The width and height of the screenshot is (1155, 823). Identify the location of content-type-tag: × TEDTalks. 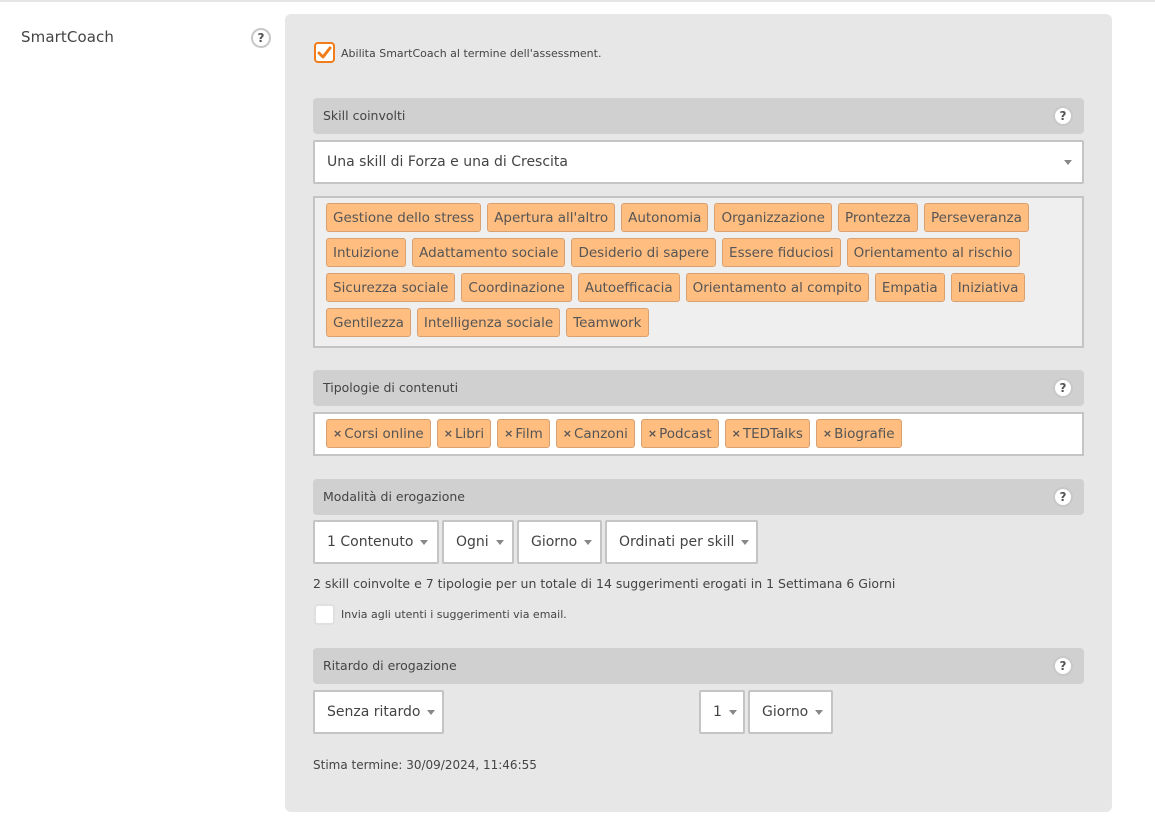
(767, 433).